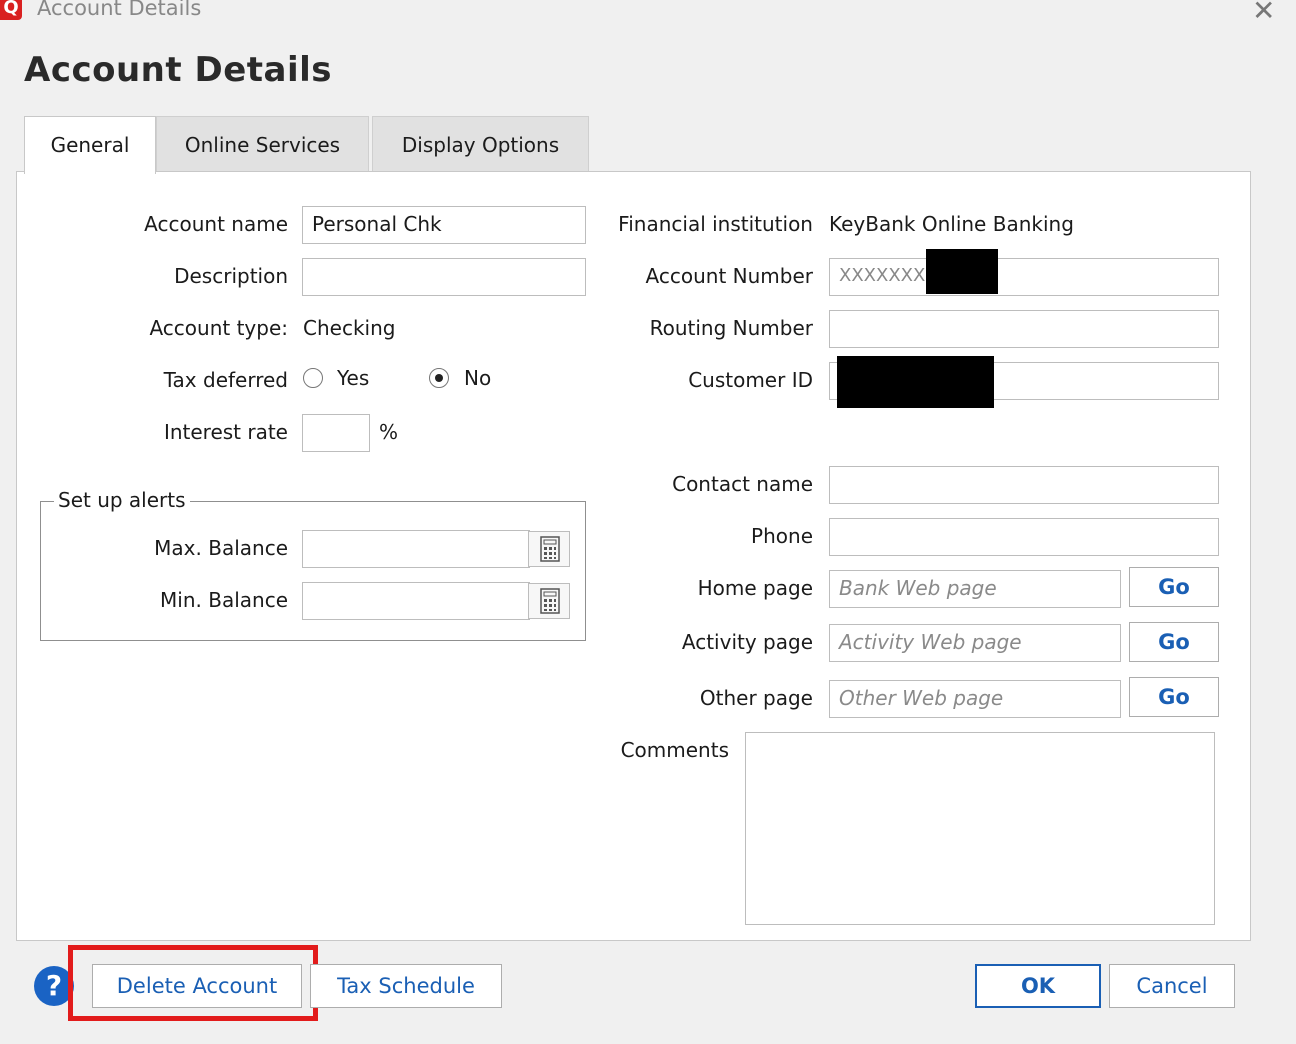 This screenshot has width=1296, height=1044. Describe the element at coordinates (216, 224) in the screenshot. I see `account-name-label: Account name` at that location.